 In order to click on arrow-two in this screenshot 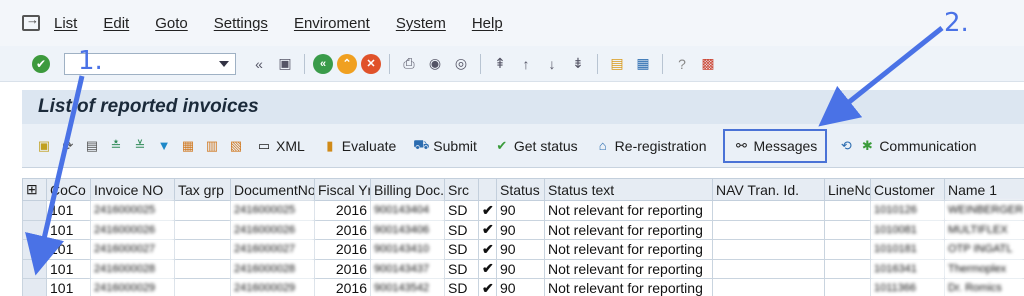, I will do `click(881, 76)`.